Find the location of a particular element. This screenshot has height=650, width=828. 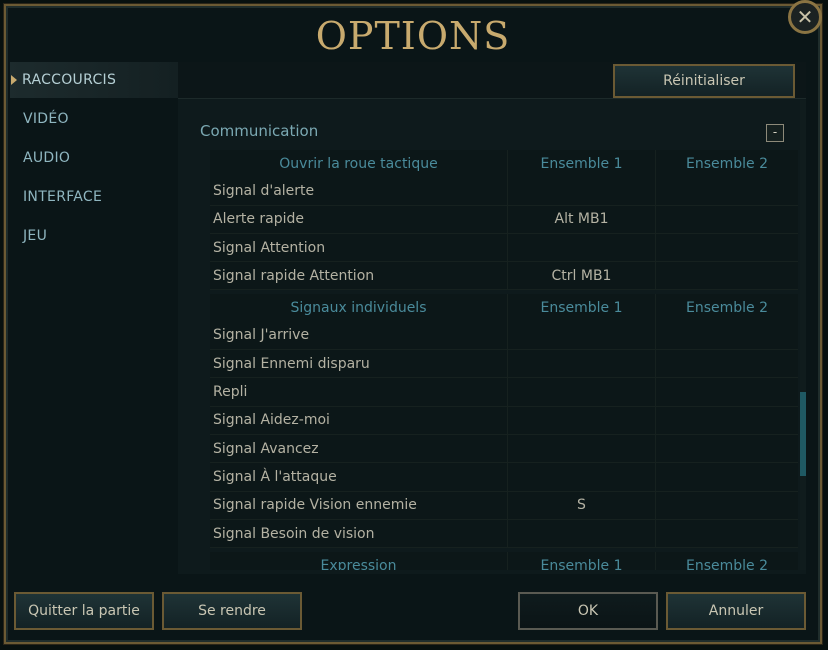

binding-row: Signal Ennemi disparu is located at coordinates (504, 364).